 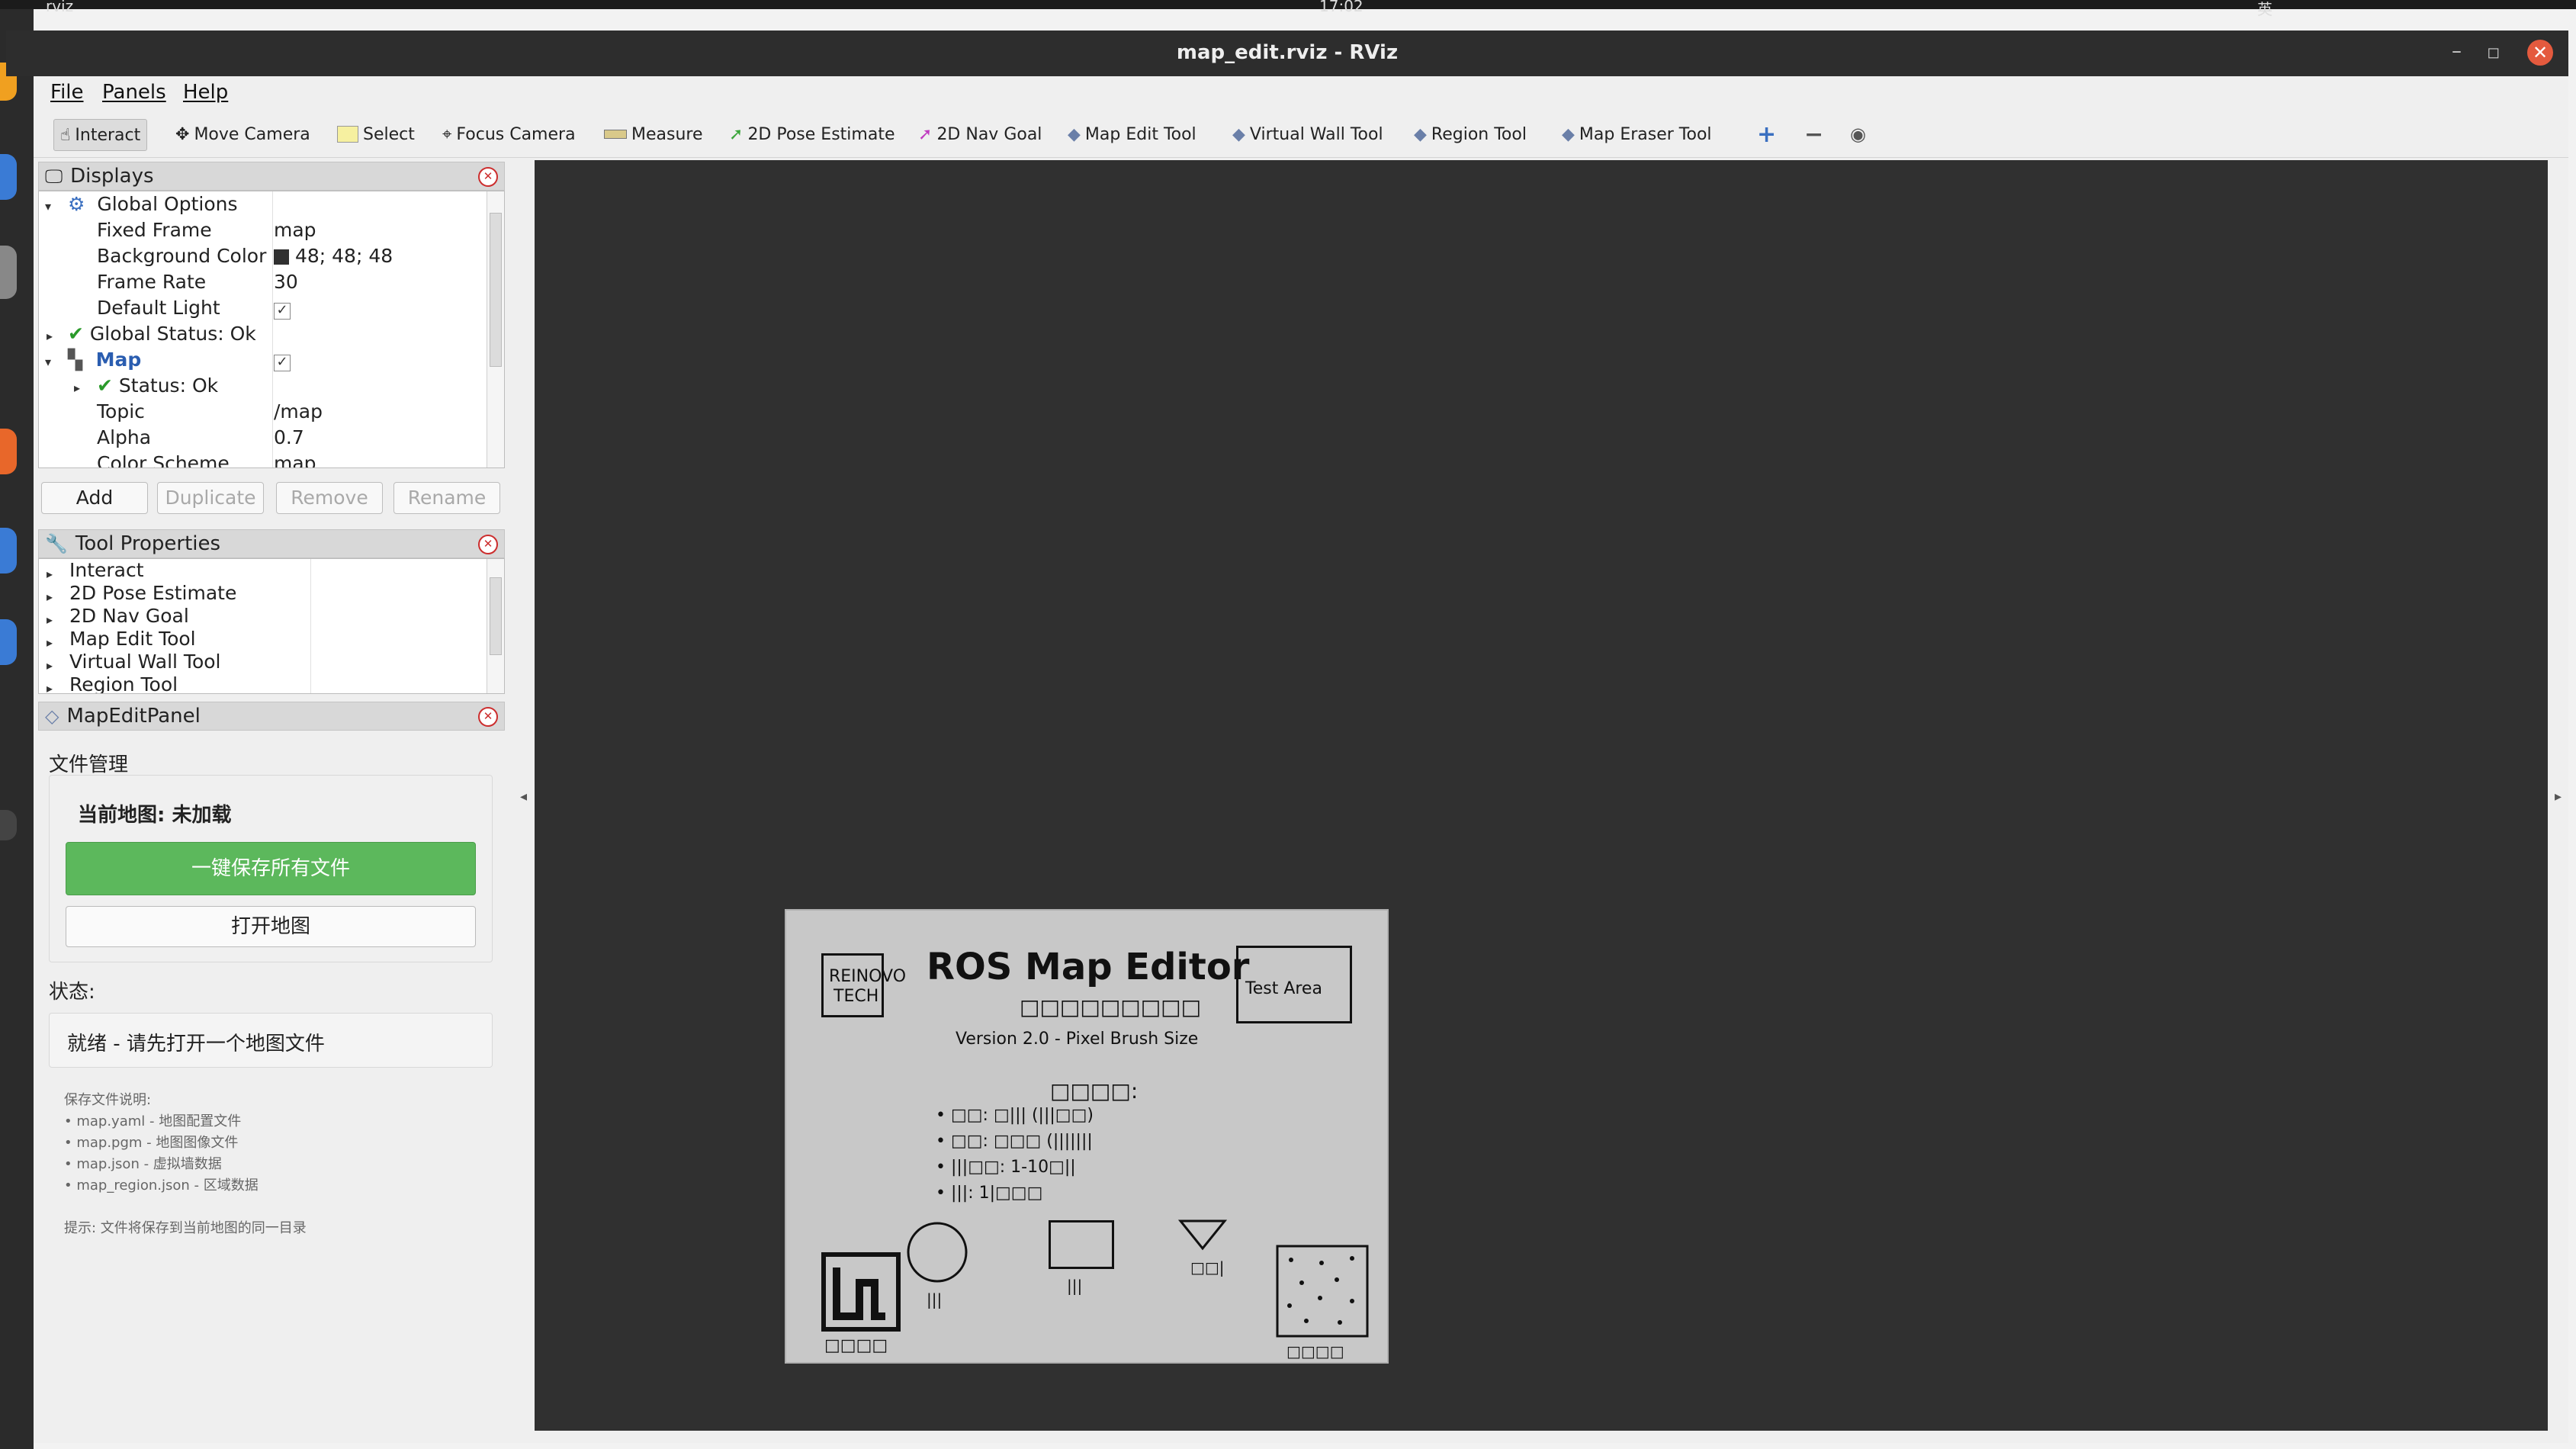 I want to click on status-label: 状态:, so click(x=72, y=992).